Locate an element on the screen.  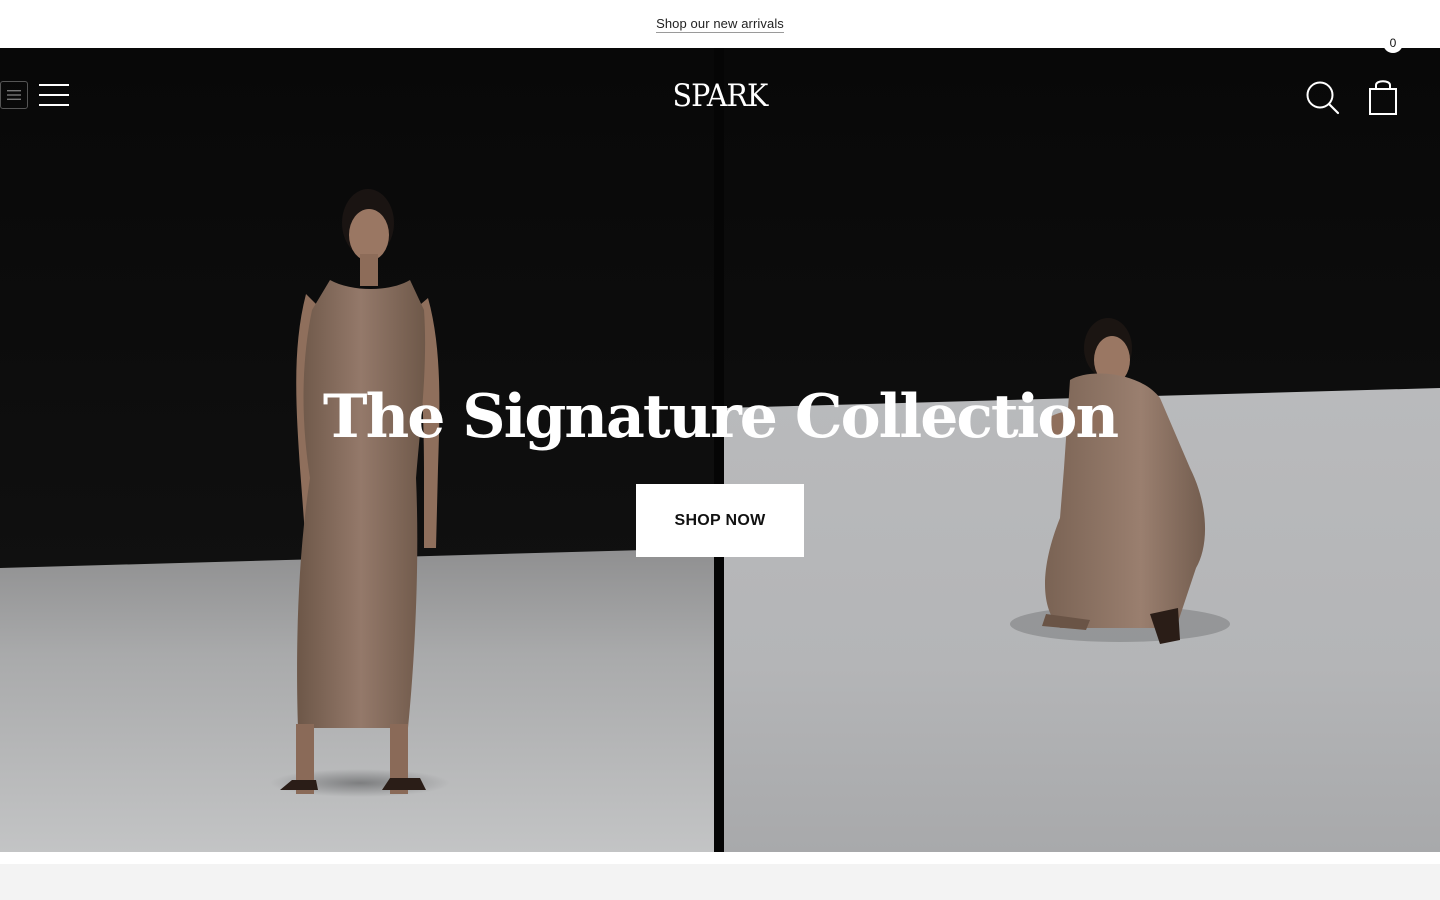
search-button is located at coordinates (1322, 97).